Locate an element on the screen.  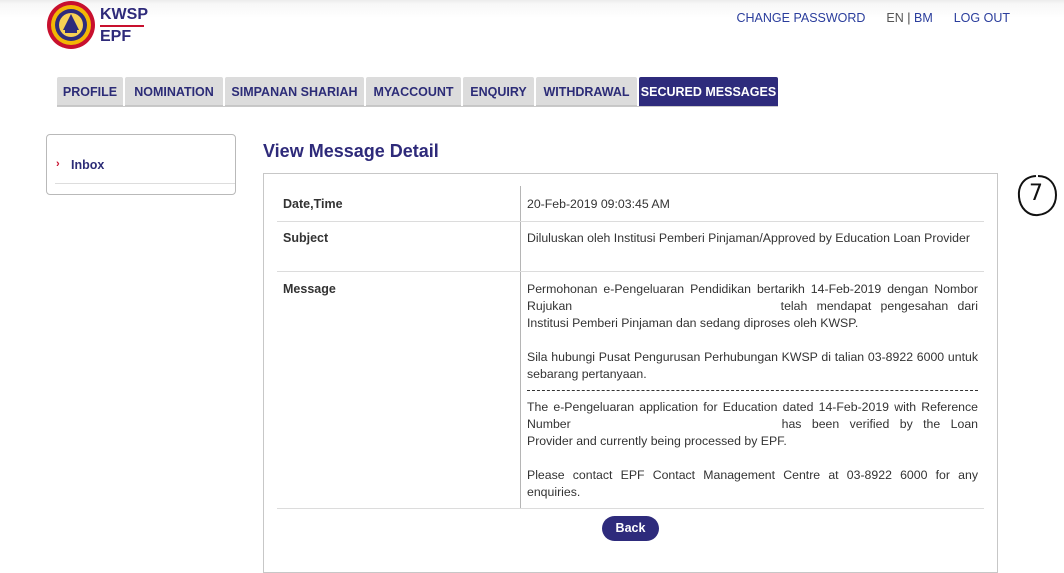
datetime-value: 20-Feb-2019 09:03:45 AM is located at coordinates (598, 204).